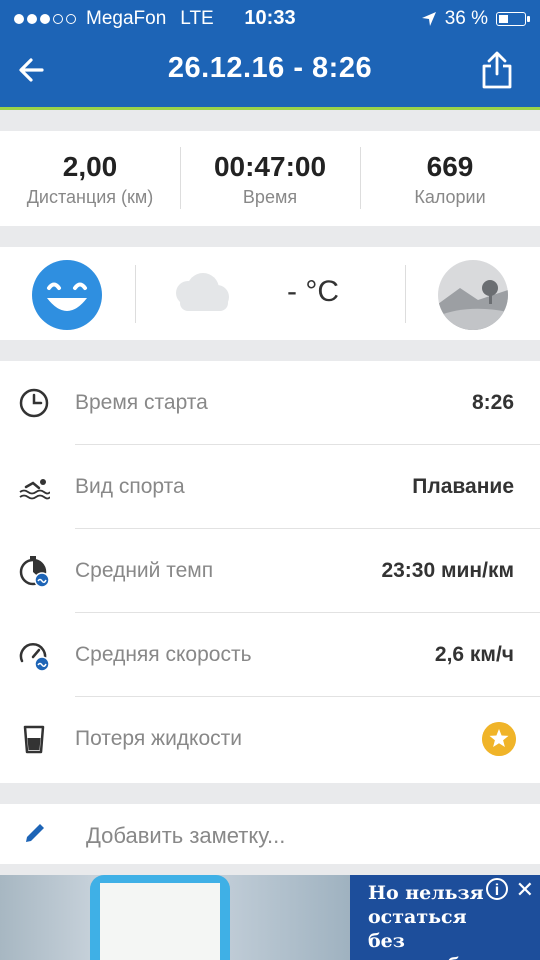  Describe the element at coordinates (90, 197) in the screenshot. I see `stat-label: Дистанция (км)` at that location.